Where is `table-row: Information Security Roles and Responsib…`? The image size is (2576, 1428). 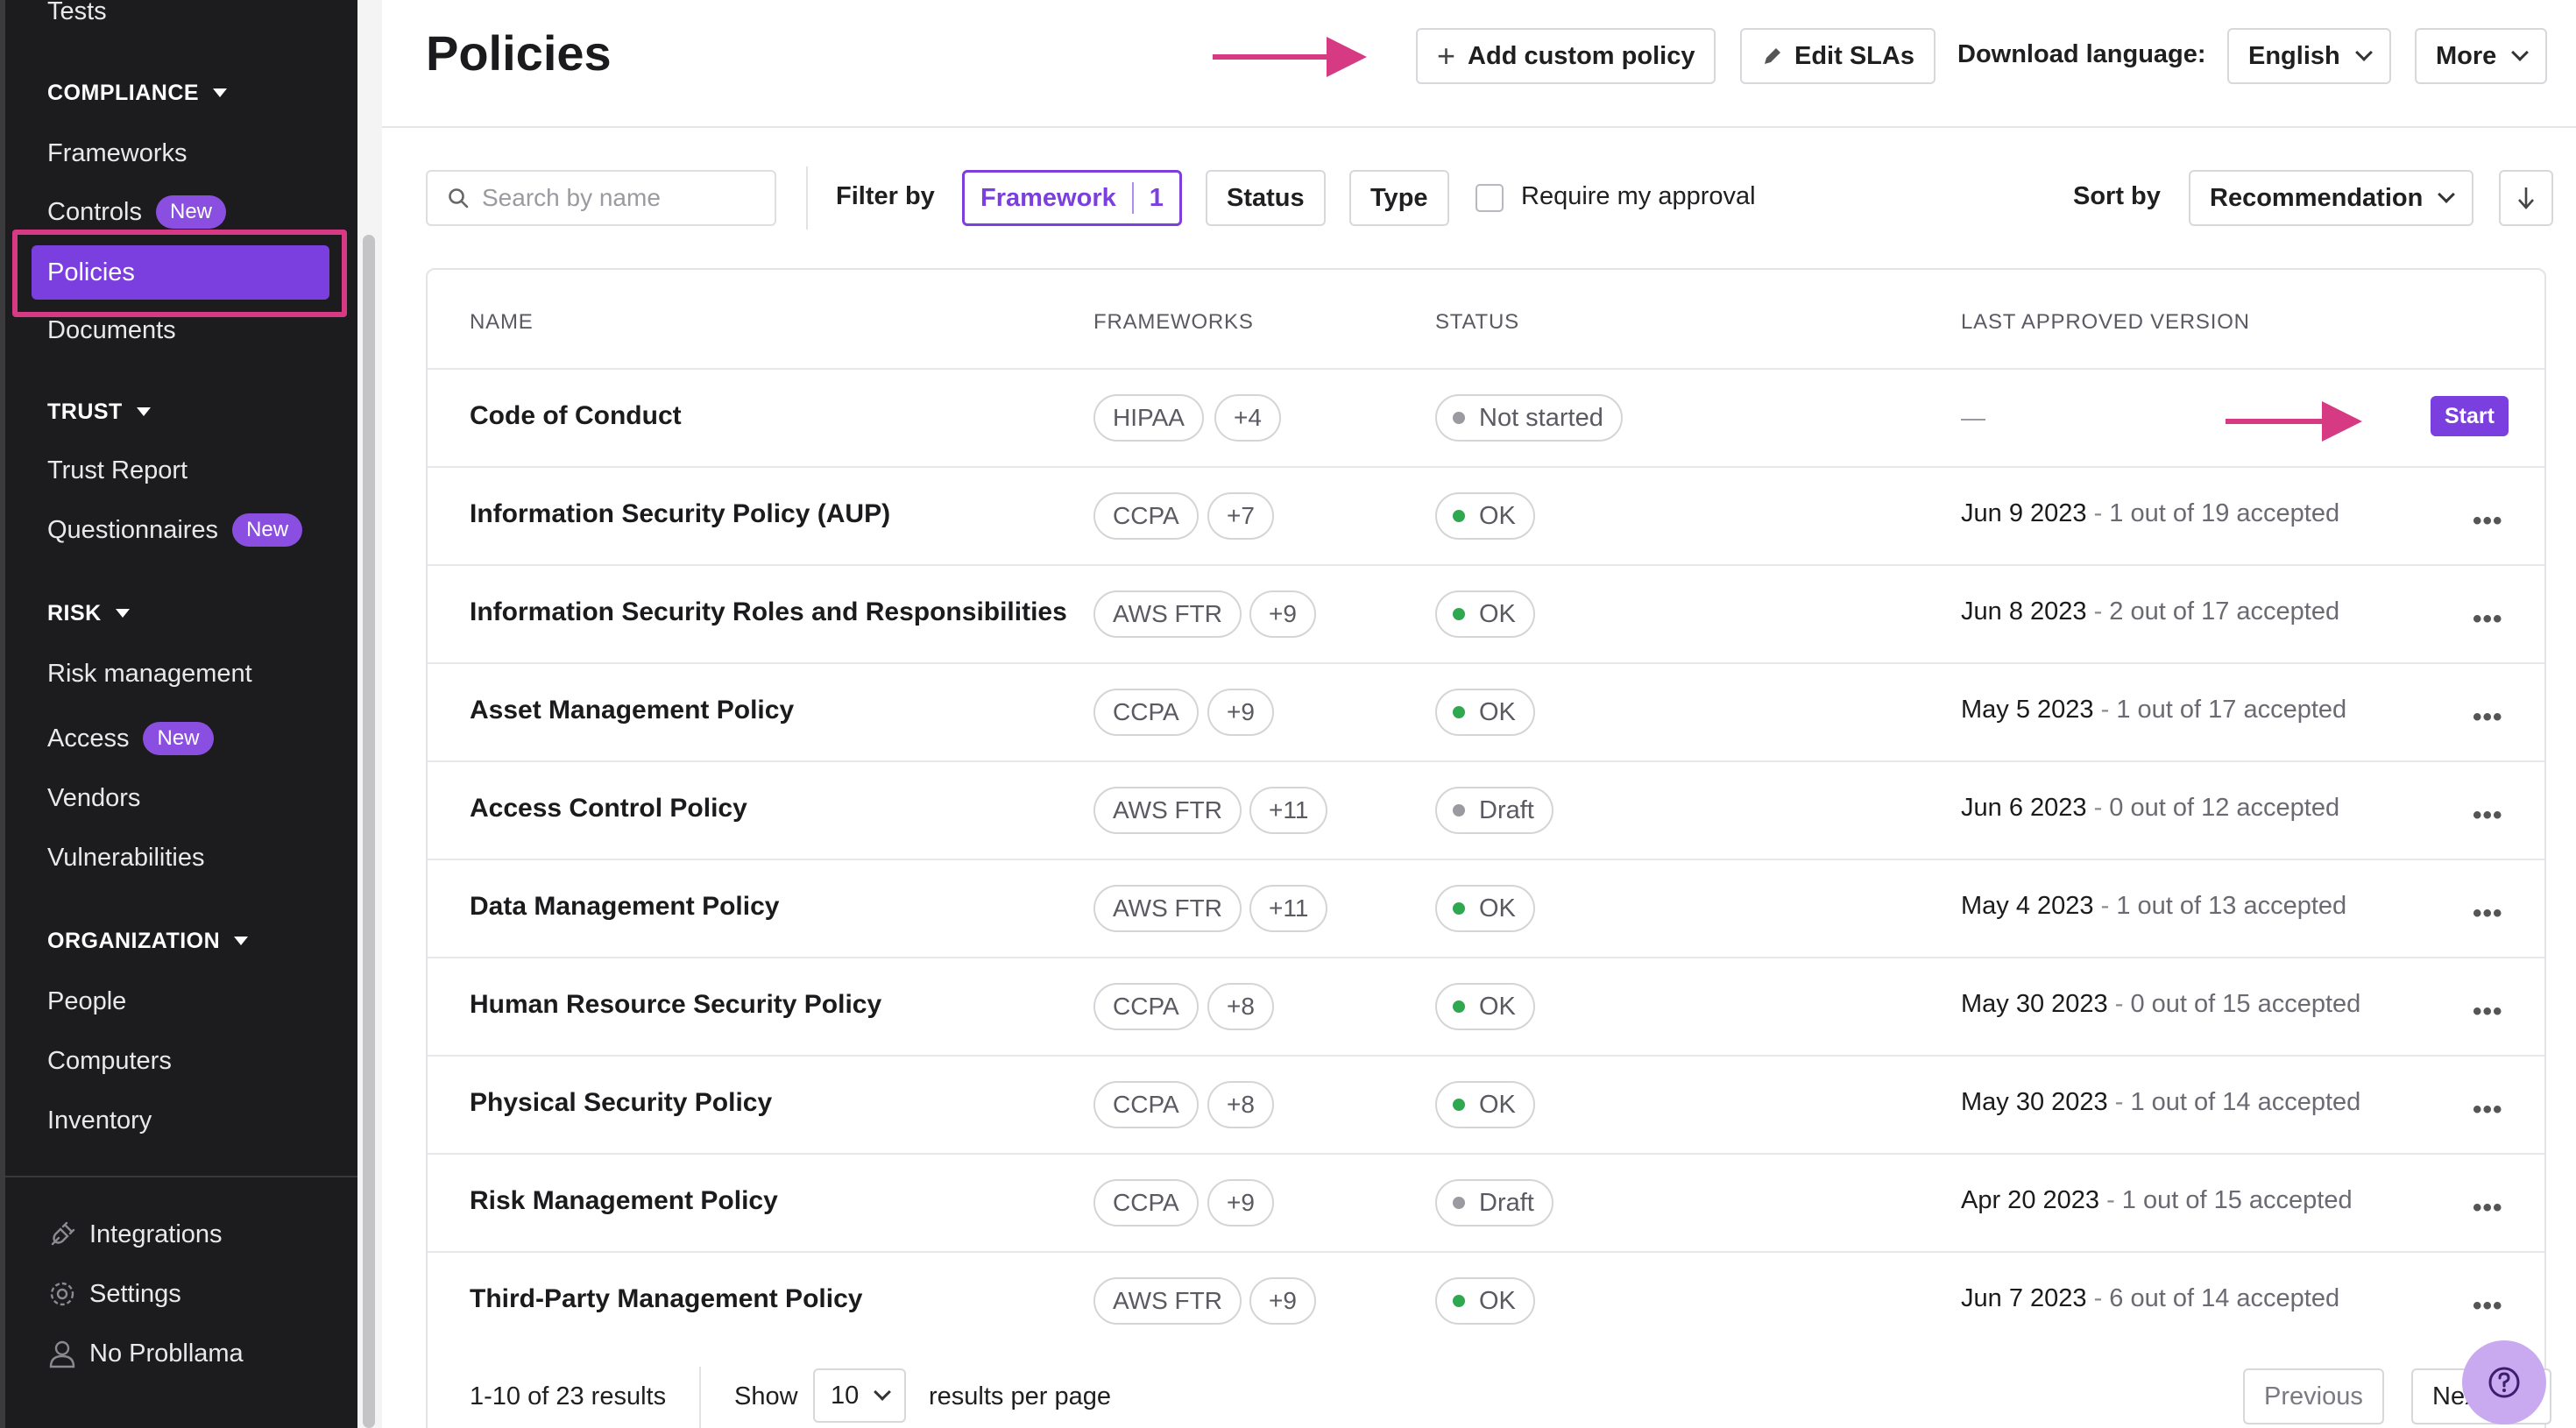
table-row: Information Security Roles and Responsib… is located at coordinates (1486, 613).